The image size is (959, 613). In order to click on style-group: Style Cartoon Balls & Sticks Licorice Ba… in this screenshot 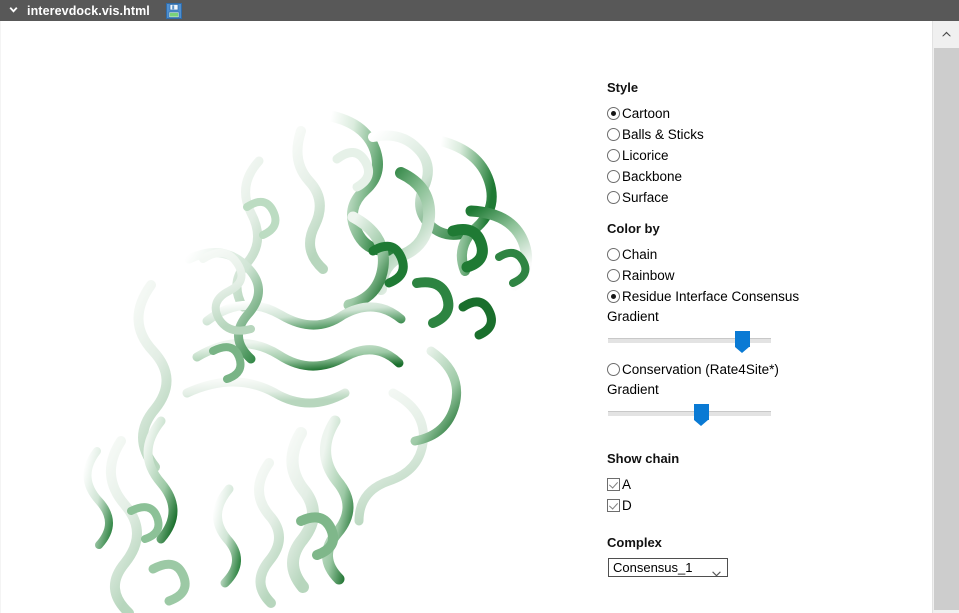, I will do `click(762, 144)`.